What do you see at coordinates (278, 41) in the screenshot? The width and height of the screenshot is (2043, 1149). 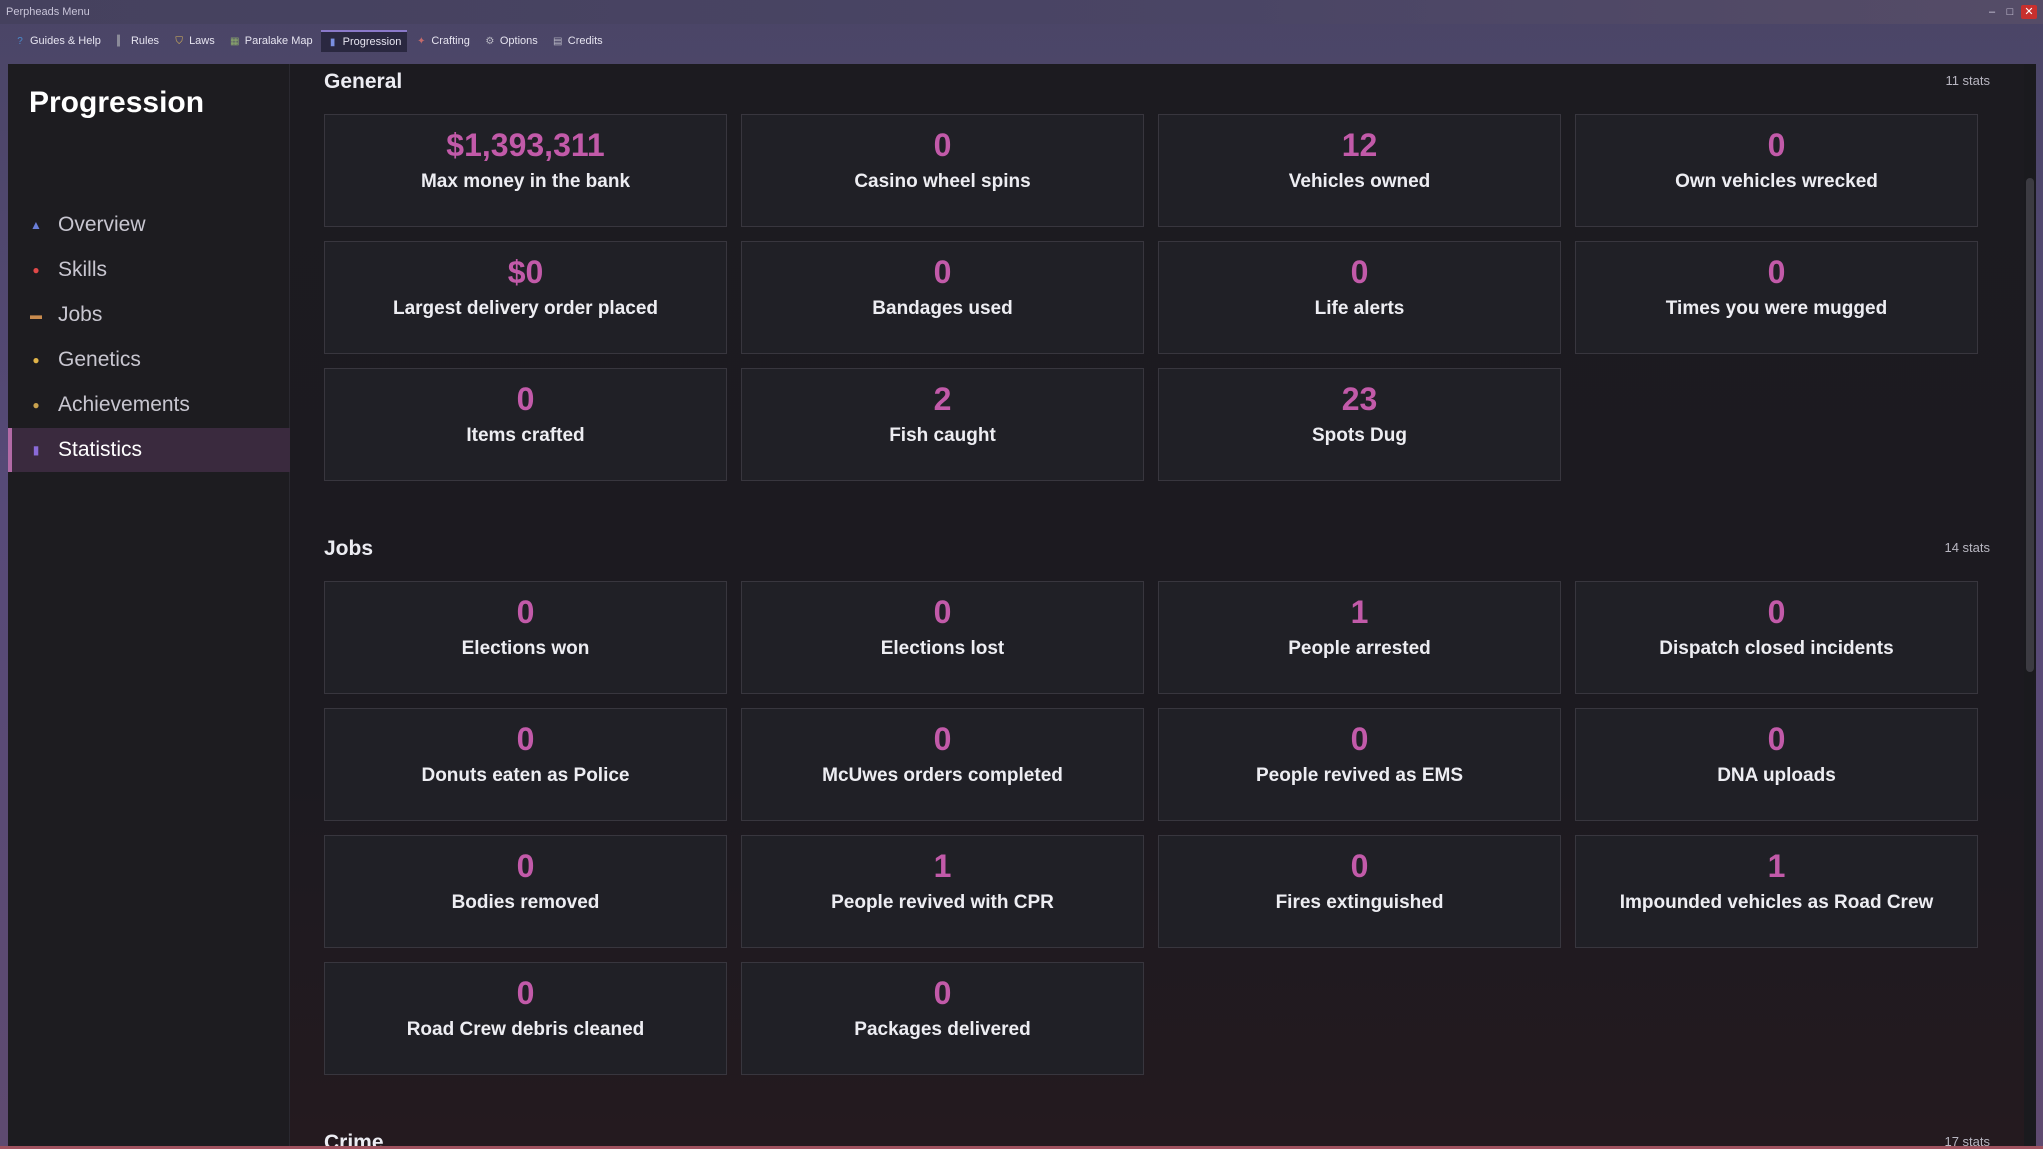 I see `menu-item-label: Paralake Map` at bounding box center [278, 41].